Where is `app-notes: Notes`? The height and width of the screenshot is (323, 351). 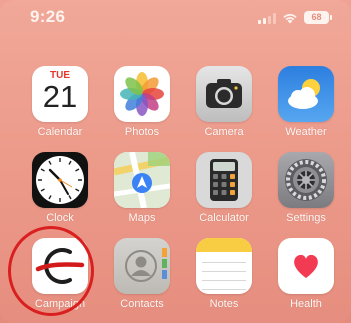
app-notes: Notes is located at coordinates (224, 274).